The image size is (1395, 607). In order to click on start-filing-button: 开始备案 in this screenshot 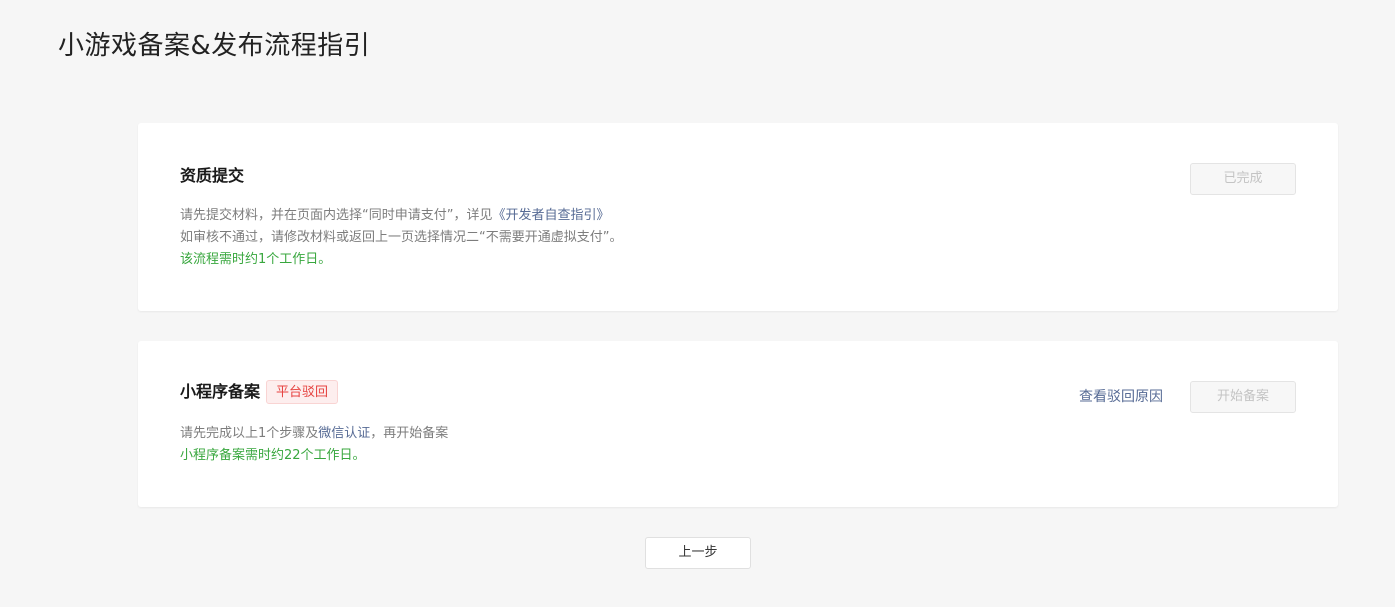, I will do `click(1243, 397)`.